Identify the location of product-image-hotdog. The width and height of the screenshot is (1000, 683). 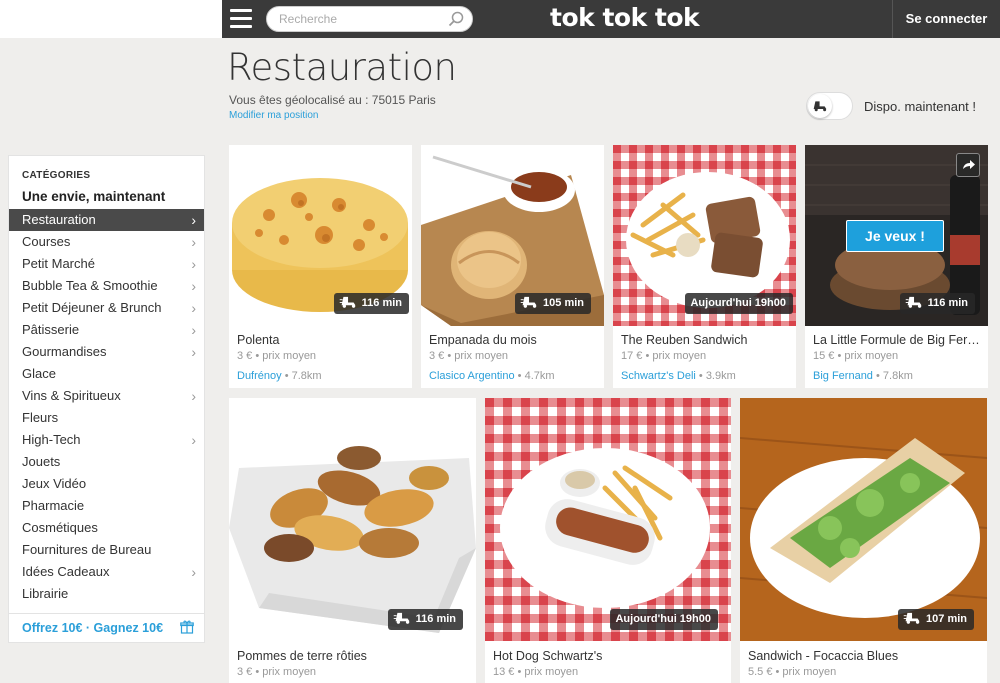
(608, 519).